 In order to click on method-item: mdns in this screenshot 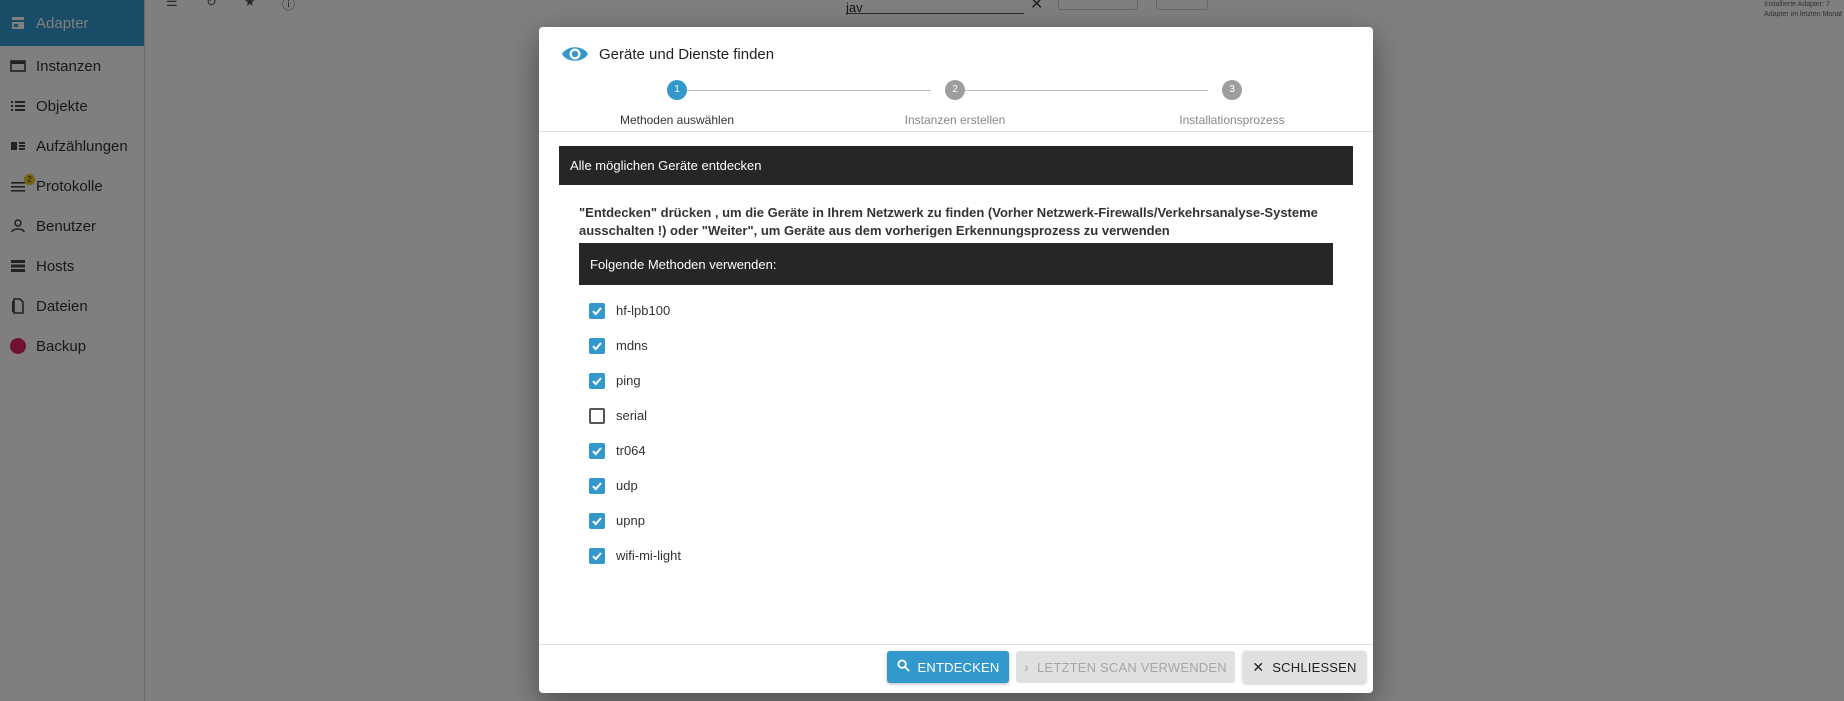, I will do `click(789, 345)`.